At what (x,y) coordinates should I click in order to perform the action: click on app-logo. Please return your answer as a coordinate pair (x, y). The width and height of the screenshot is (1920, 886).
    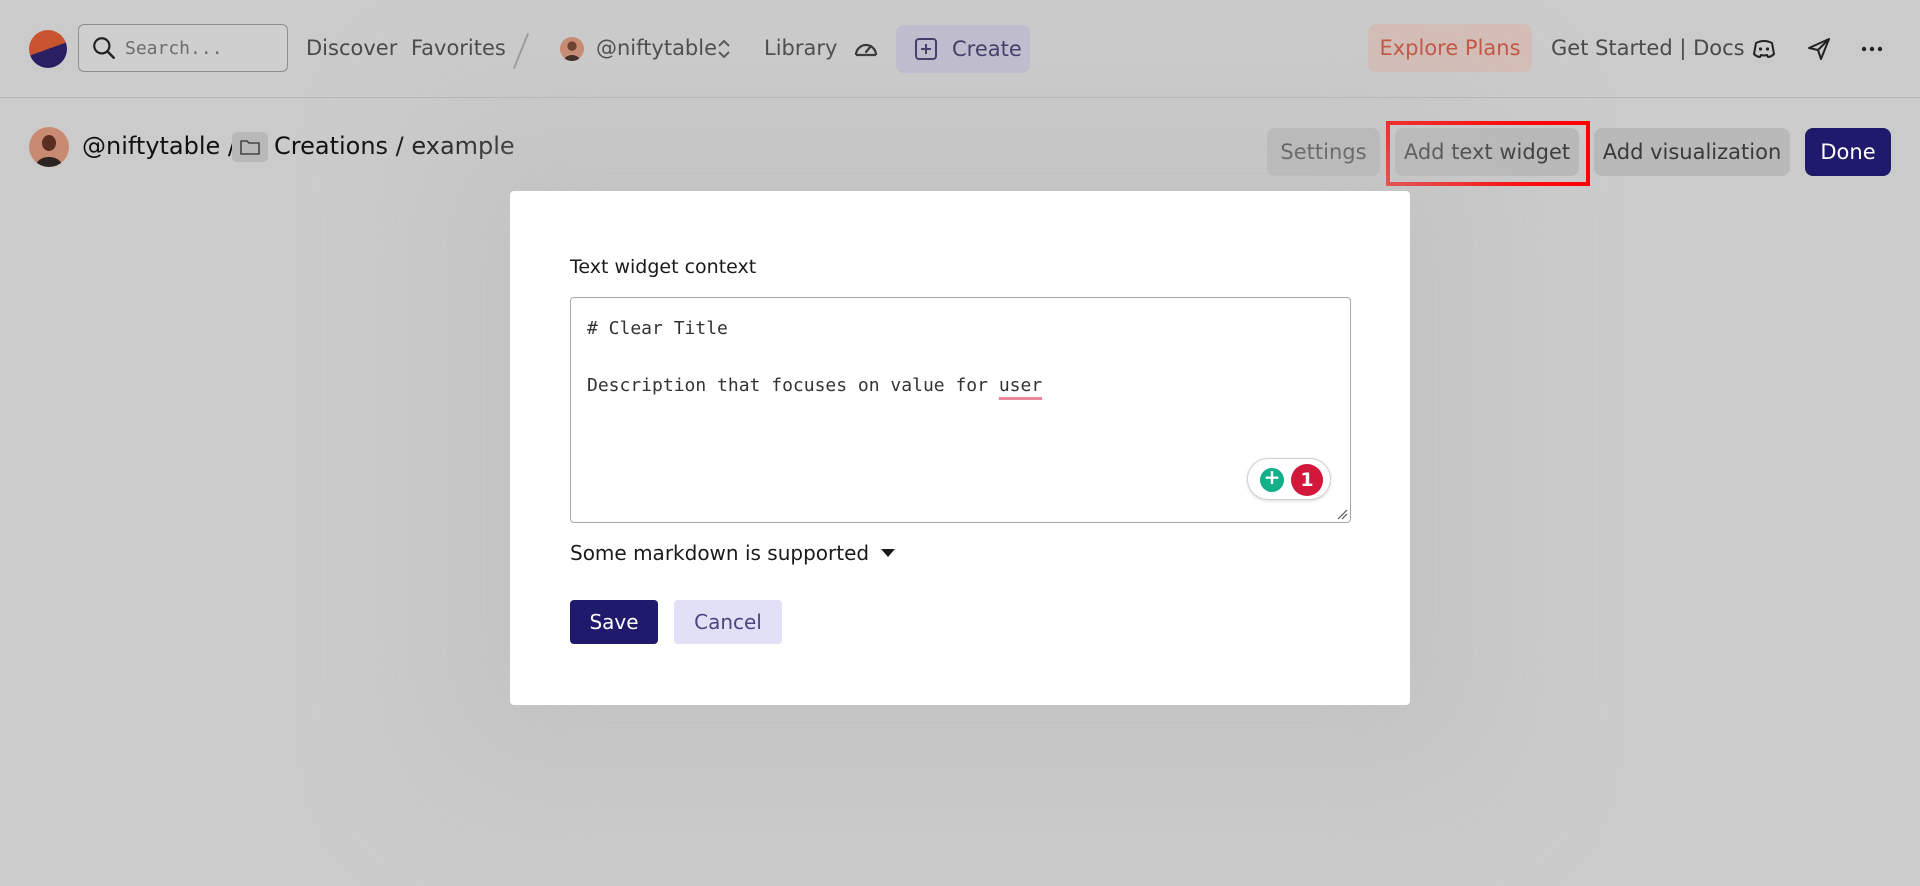
    Looking at the image, I should click on (48, 49).